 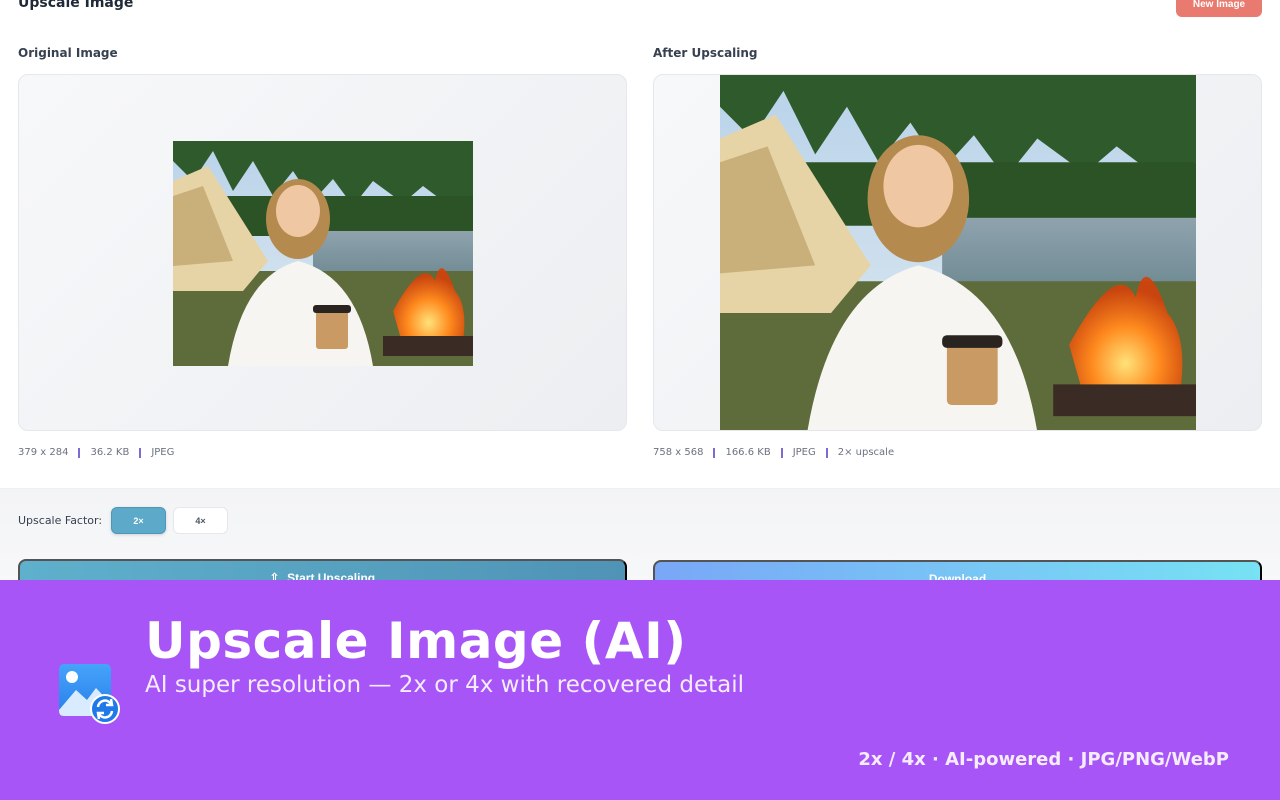 What do you see at coordinates (68, 53) in the screenshot?
I see `original-image-label: Original Image` at bounding box center [68, 53].